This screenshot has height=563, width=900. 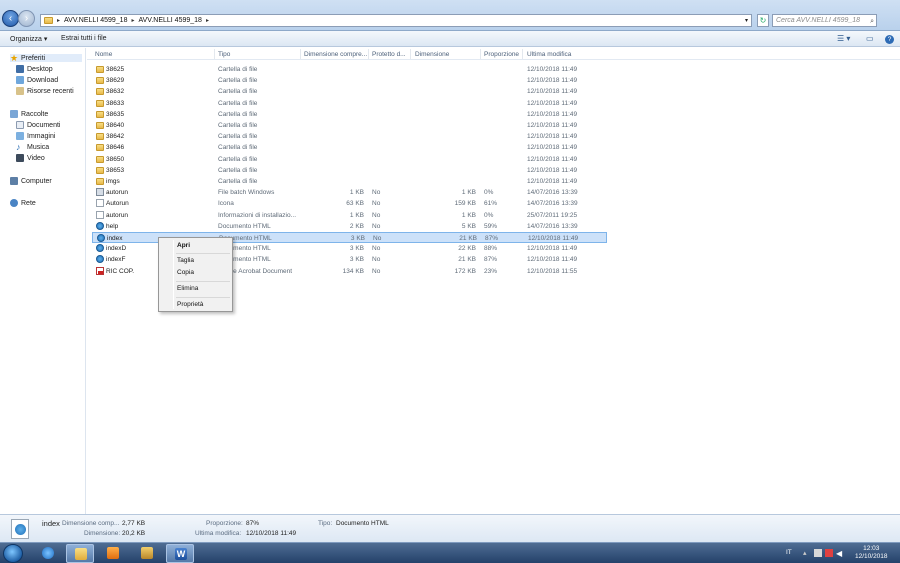 What do you see at coordinates (376, 249) in the screenshot?
I see `file-protected: No` at bounding box center [376, 249].